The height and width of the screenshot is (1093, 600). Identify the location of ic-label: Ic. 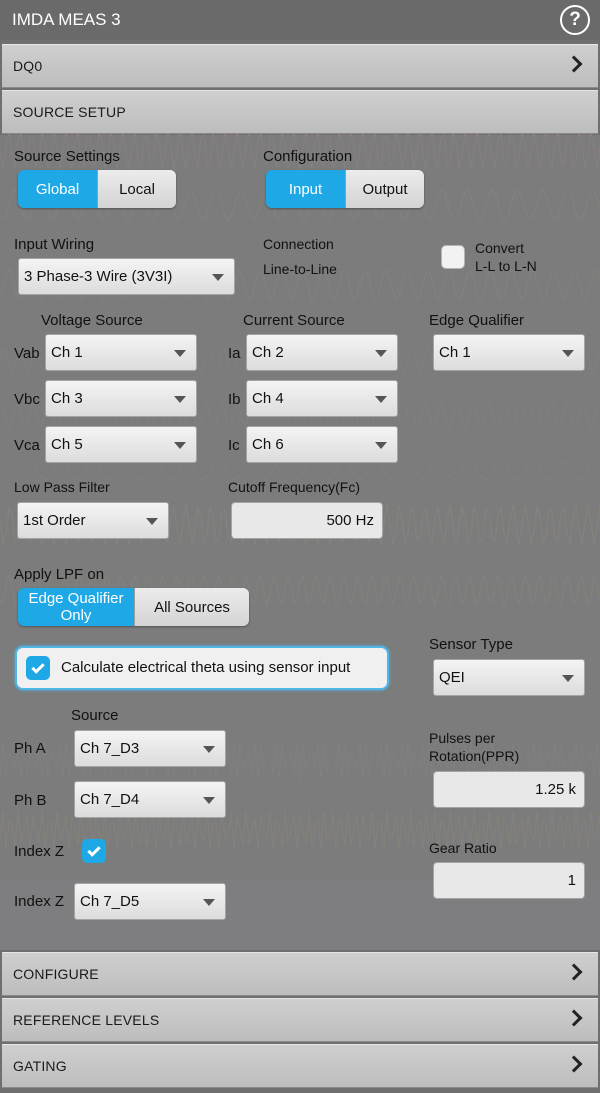
(234, 445).